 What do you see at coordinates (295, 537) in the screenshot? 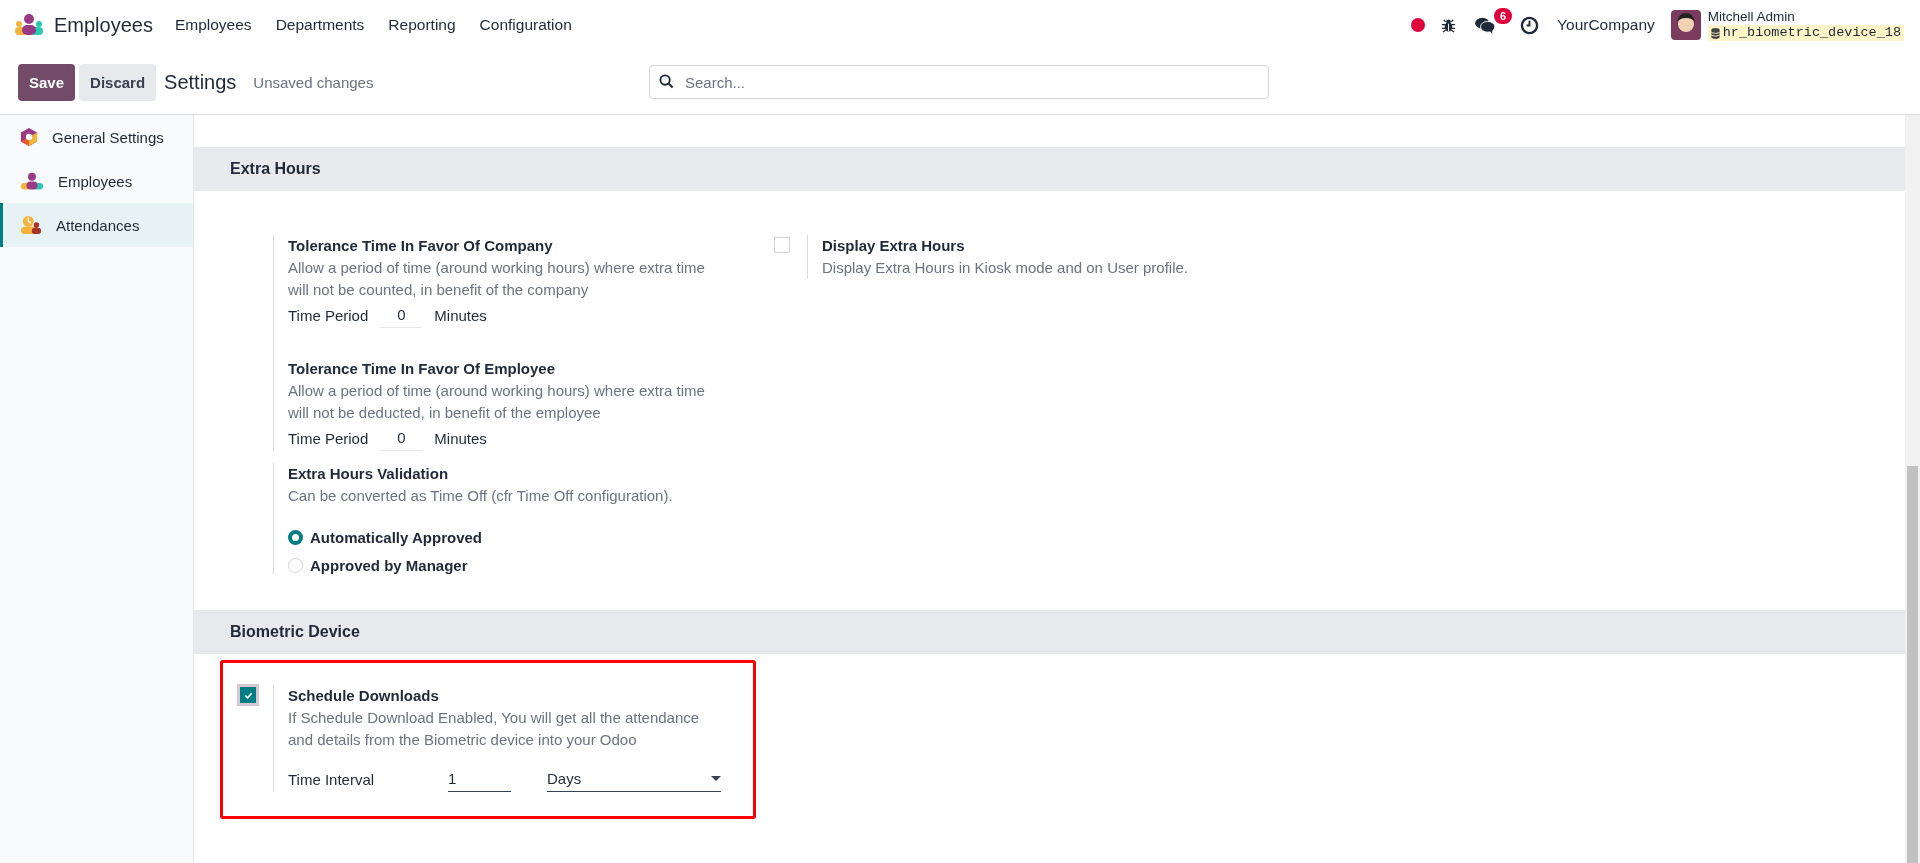
I see `radio-button` at bounding box center [295, 537].